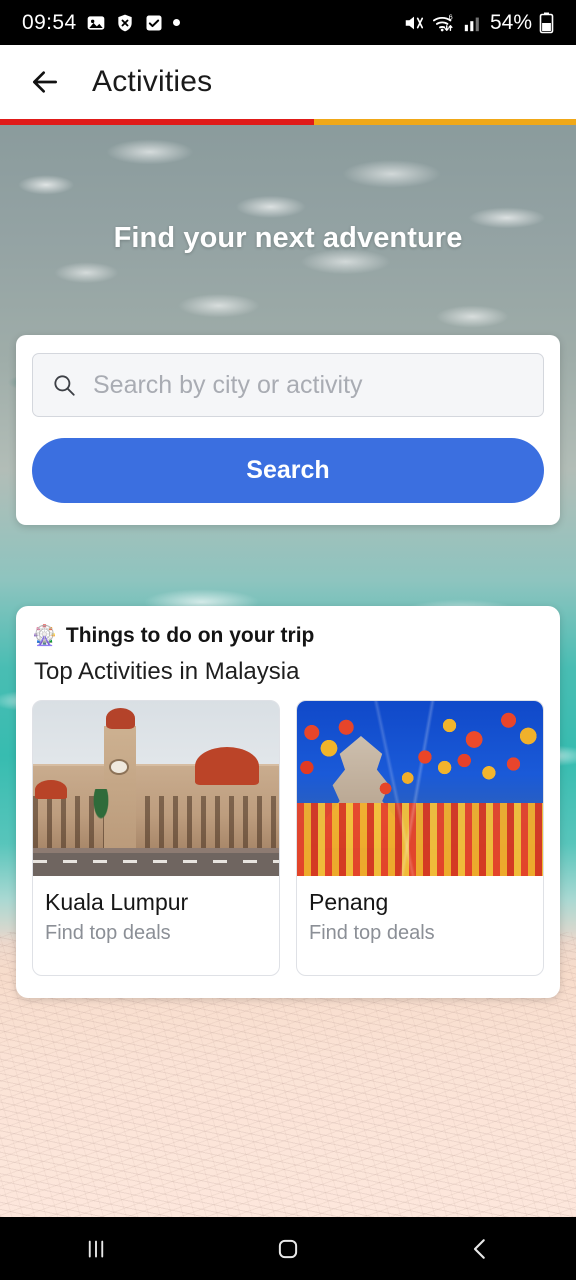 Image resolution: width=576 pixels, height=1280 pixels. I want to click on home-icon, so click(288, 1248).